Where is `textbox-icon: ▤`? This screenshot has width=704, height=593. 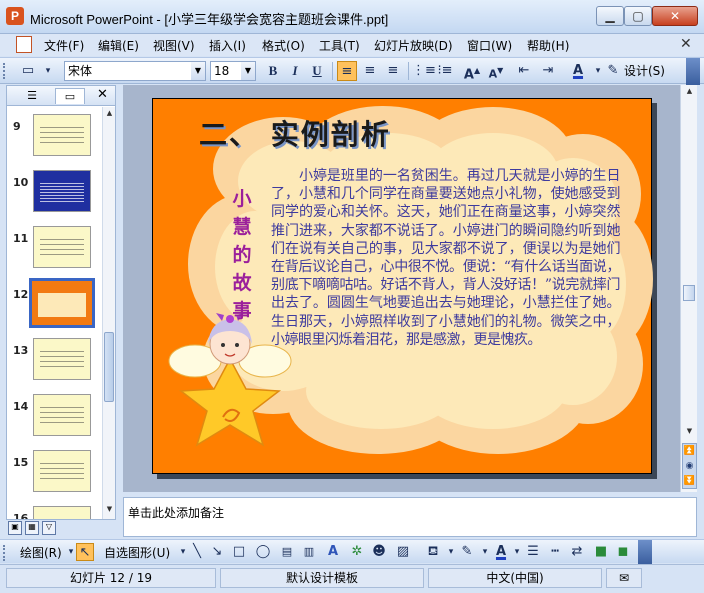 textbox-icon: ▤ is located at coordinates (287, 552).